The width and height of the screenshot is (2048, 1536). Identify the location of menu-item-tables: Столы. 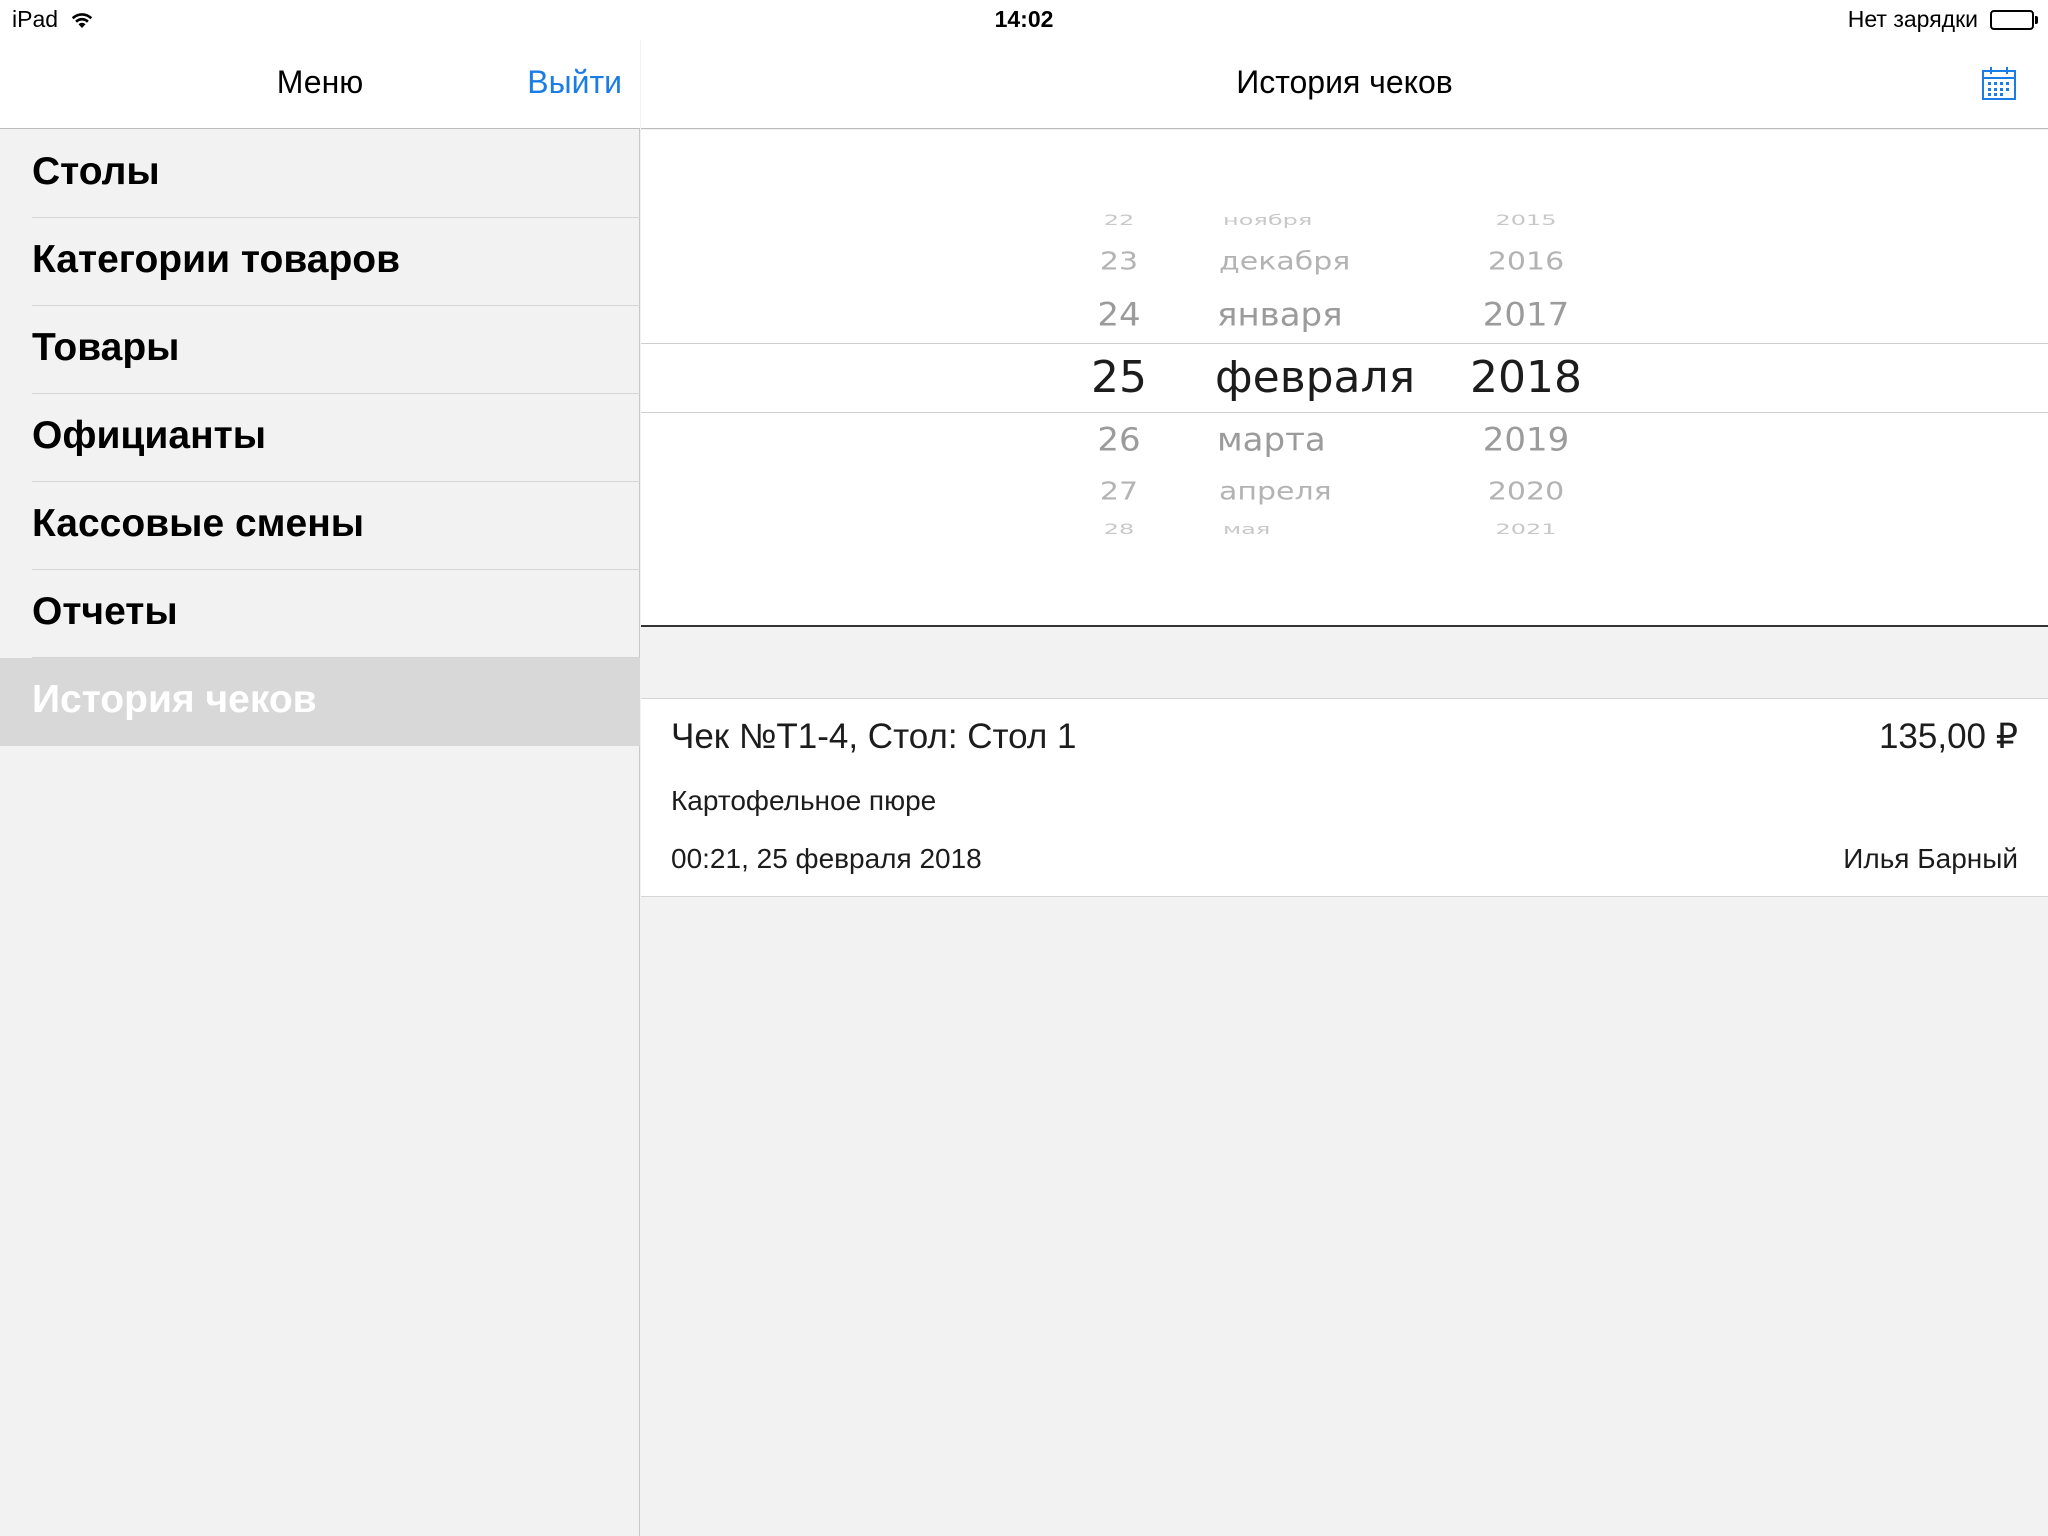
(320, 174).